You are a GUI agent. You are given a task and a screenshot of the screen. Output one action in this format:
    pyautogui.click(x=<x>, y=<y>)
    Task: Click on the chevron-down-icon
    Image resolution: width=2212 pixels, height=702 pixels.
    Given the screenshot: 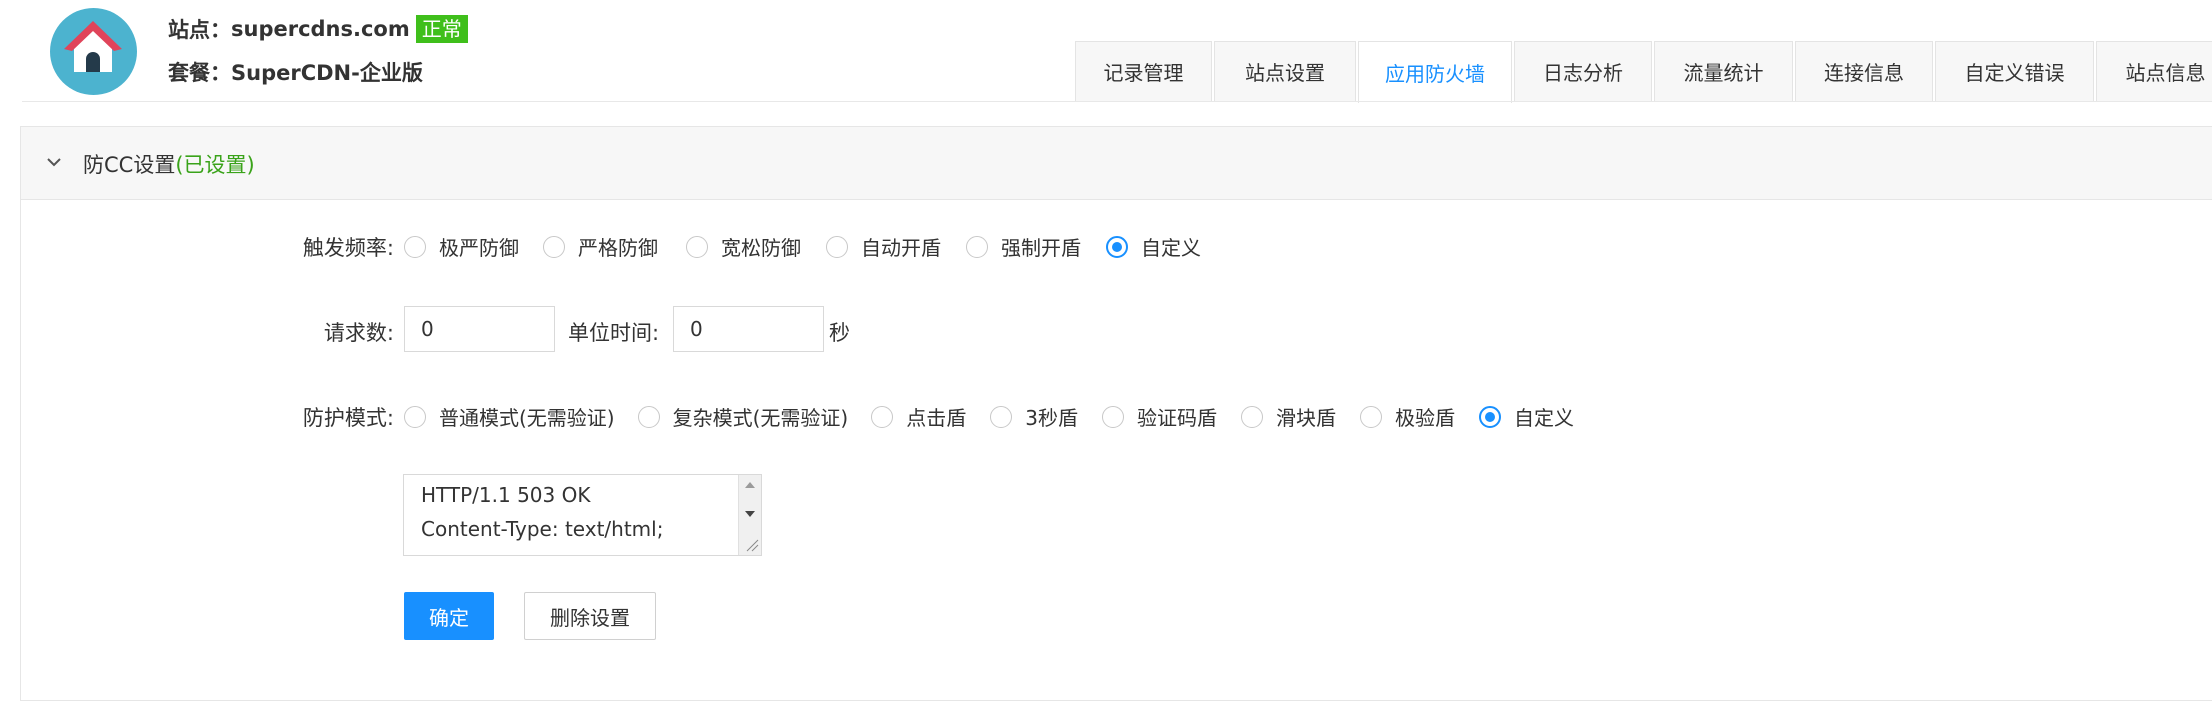 What is the action you would take?
    pyautogui.click(x=54, y=162)
    